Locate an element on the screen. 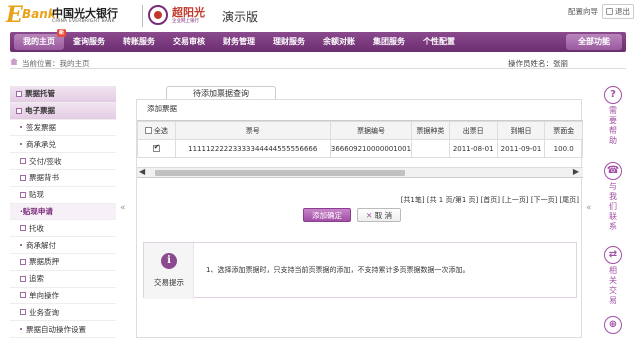  horizontal-scrollbar: ◀ ▶ is located at coordinates (360, 172).